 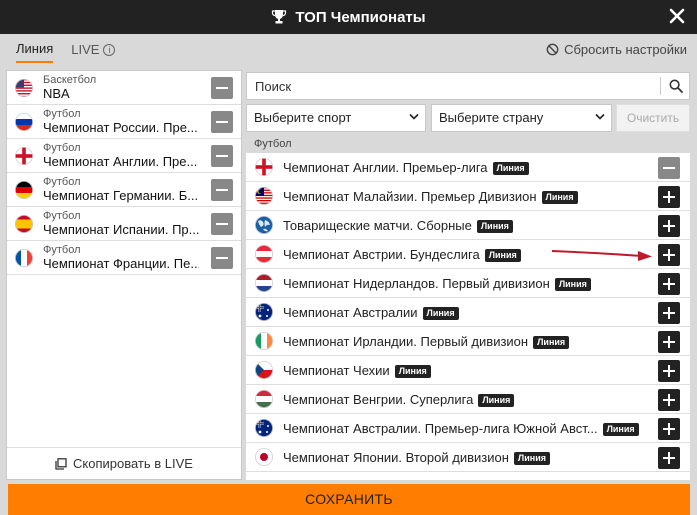 What do you see at coordinates (264, 283) in the screenshot?
I see `nl-flag-icon` at bounding box center [264, 283].